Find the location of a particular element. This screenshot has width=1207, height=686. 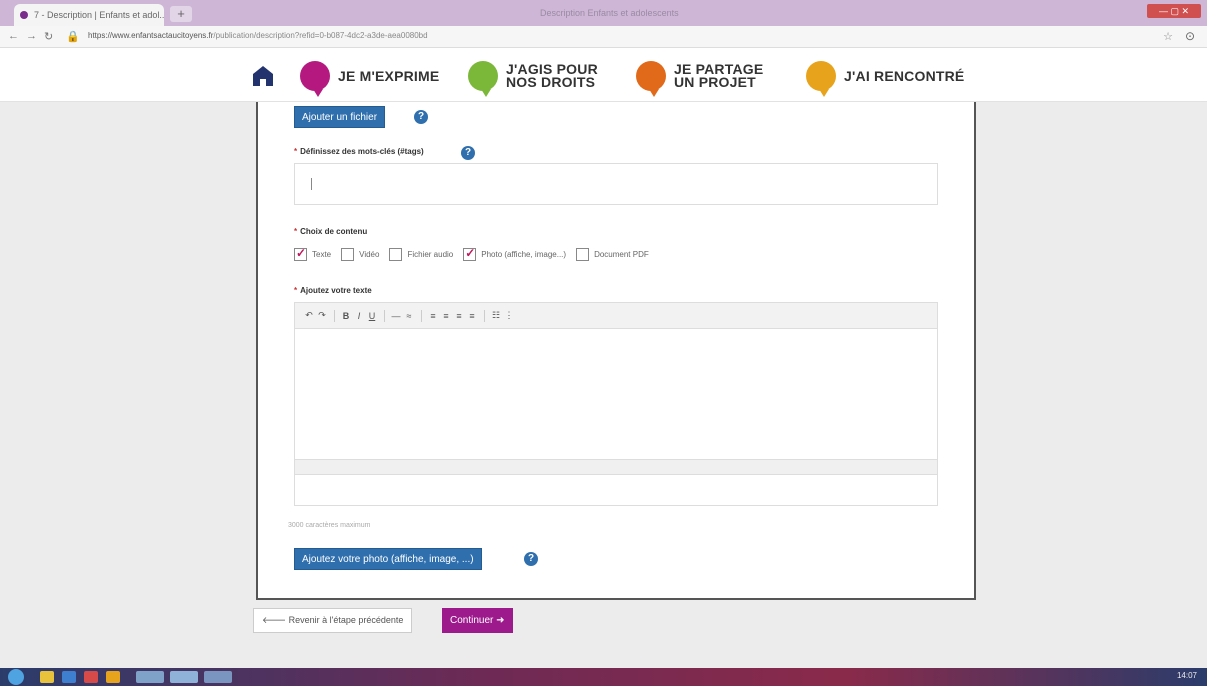

link-icon: — is located at coordinates (396, 316).